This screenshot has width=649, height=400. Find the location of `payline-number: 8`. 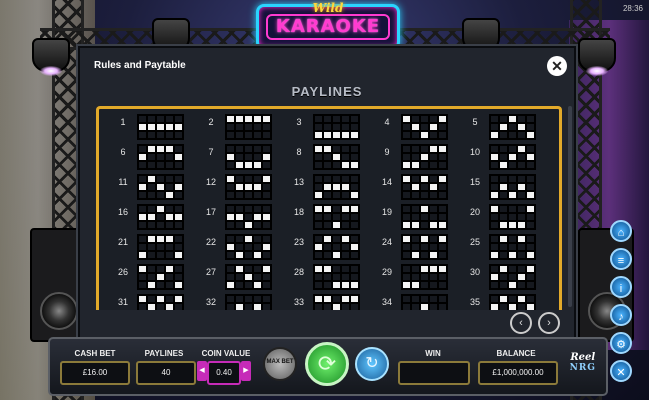

payline-number: 8 is located at coordinates (299, 152).